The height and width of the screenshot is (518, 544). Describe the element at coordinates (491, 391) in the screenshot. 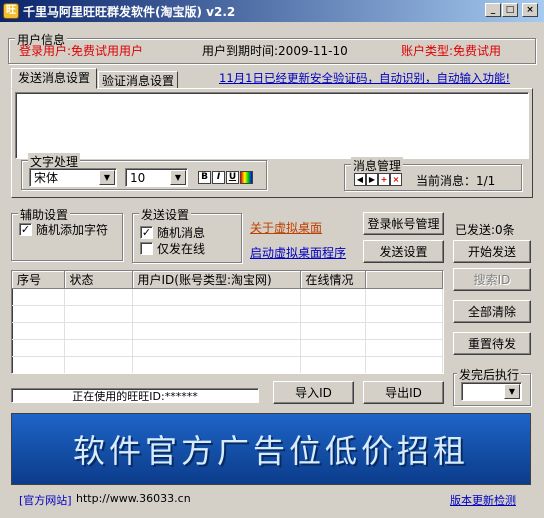

I see `after-send-select: ▼` at that location.